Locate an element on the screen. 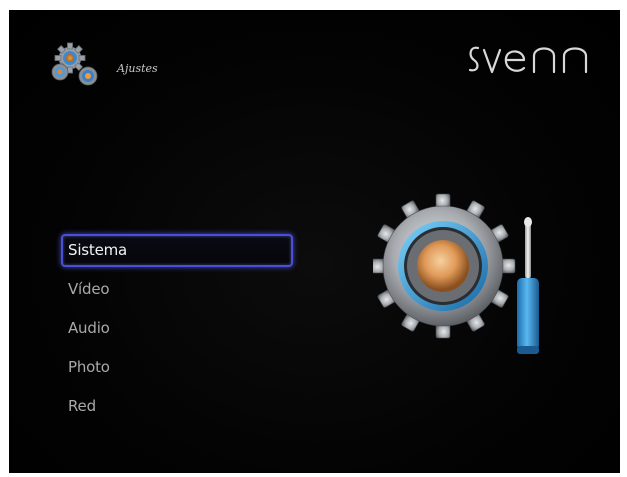 The height and width of the screenshot is (477, 627). menu-item-photo: Photo is located at coordinates (177, 367).